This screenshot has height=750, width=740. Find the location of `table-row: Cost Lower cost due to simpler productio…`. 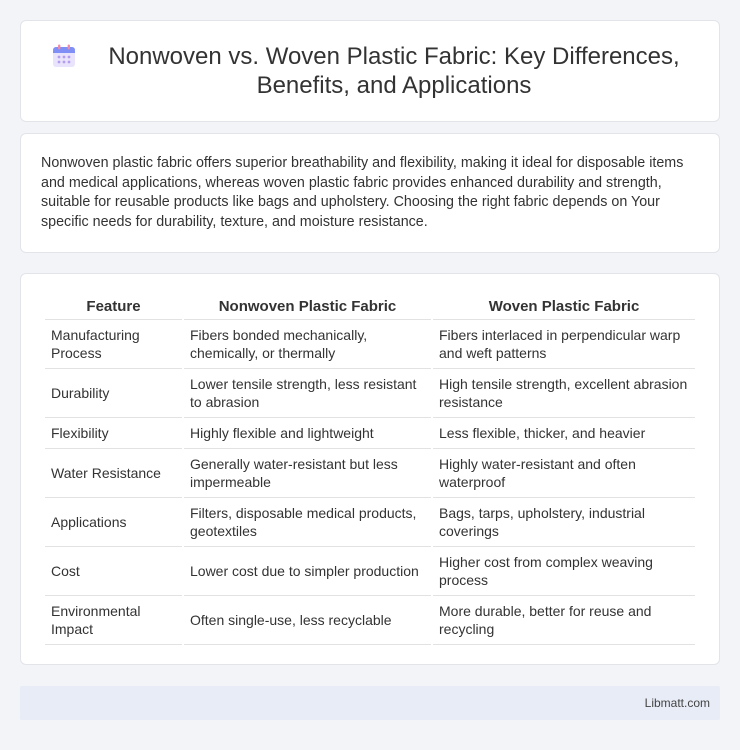

table-row: Cost Lower cost due to simpler productio… is located at coordinates (370, 571).